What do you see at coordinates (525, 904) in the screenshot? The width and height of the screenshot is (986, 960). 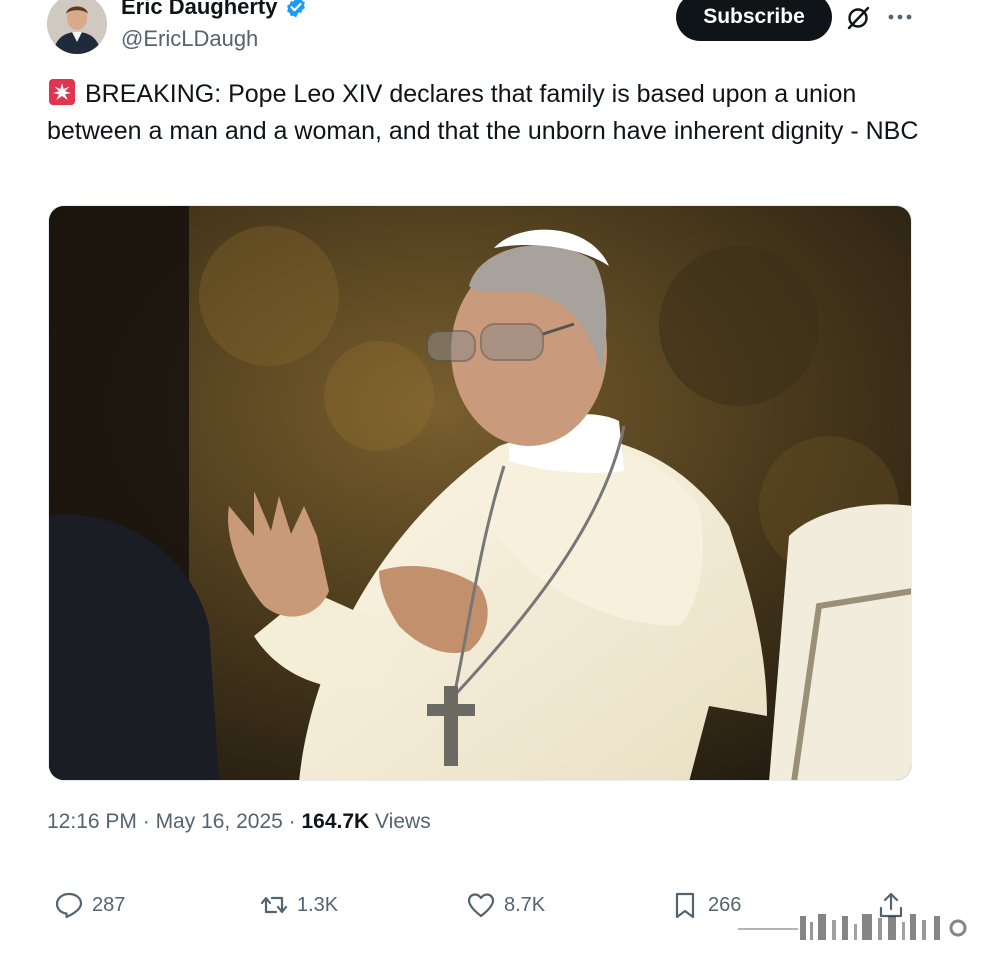 I see `like-count: 8.7K` at bounding box center [525, 904].